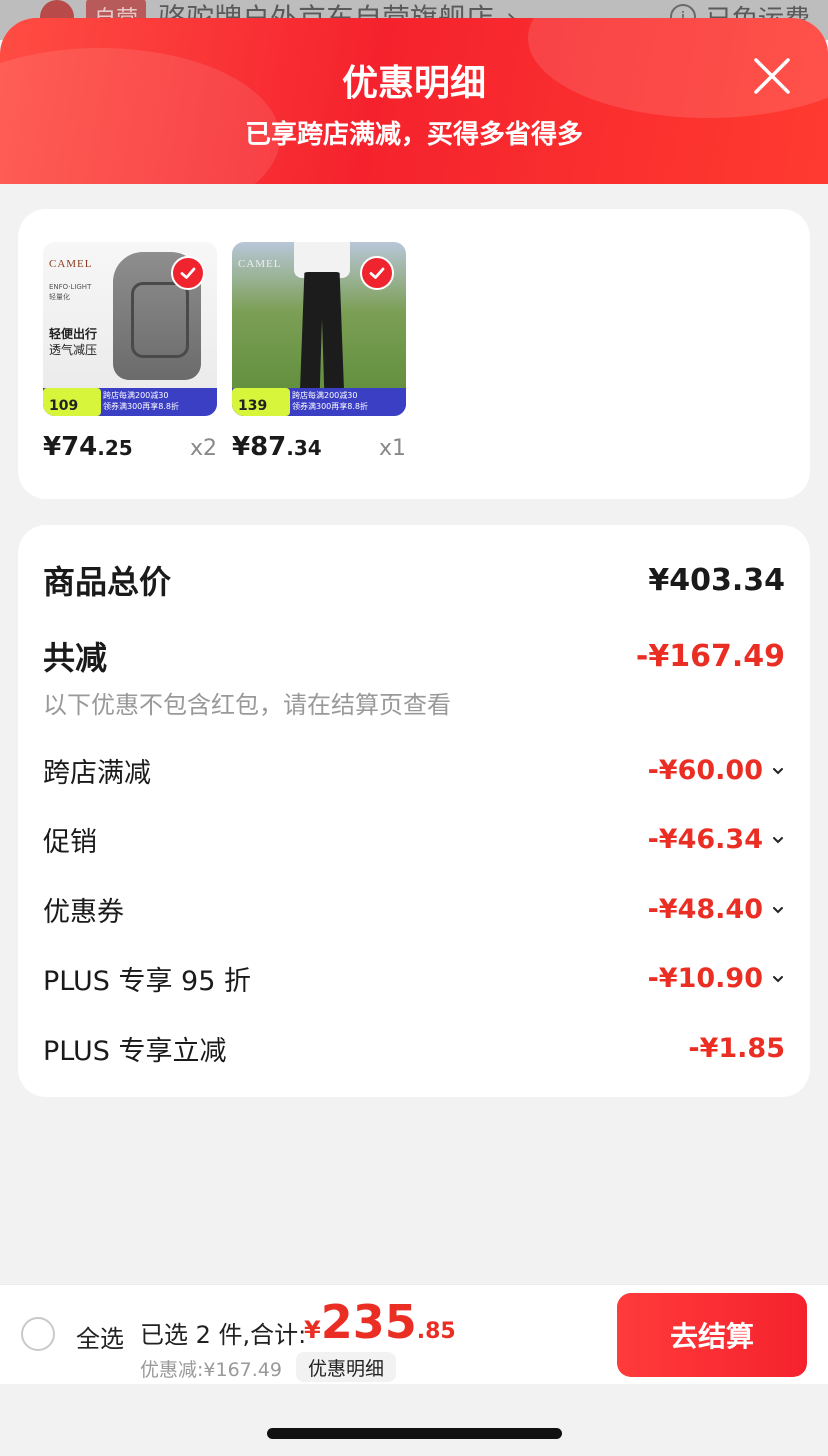  I want to click on discount-value: -¥10.90, so click(716, 978).